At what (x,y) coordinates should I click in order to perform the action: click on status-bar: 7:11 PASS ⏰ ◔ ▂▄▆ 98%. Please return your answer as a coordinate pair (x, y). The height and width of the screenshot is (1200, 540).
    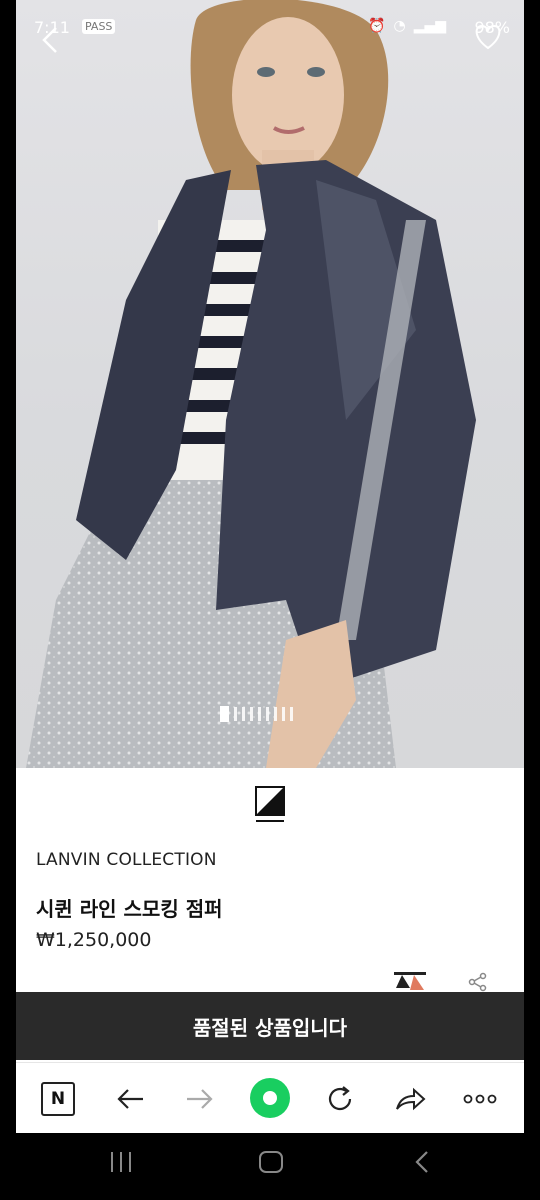
    Looking at the image, I should click on (270, 29).